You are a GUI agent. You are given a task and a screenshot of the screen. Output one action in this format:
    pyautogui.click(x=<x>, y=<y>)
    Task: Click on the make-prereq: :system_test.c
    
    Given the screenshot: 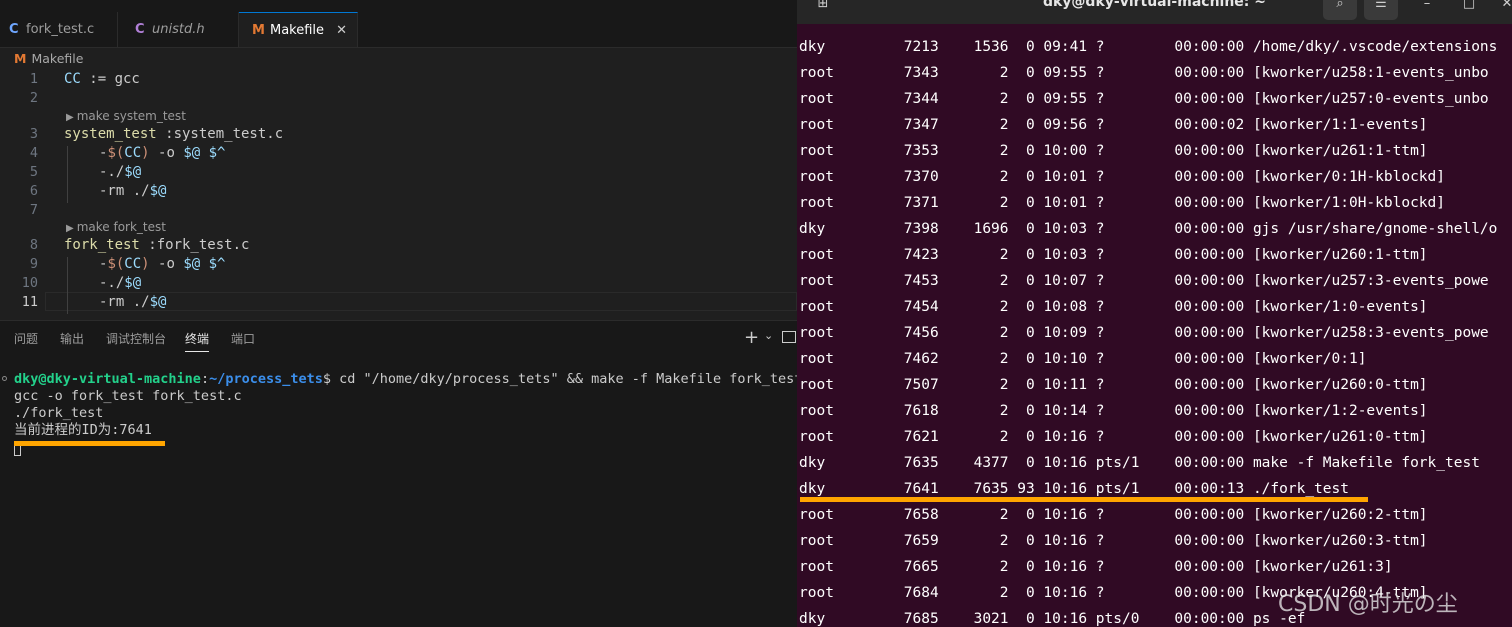 What is the action you would take?
    pyautogui.click(x=220, y=134)
    